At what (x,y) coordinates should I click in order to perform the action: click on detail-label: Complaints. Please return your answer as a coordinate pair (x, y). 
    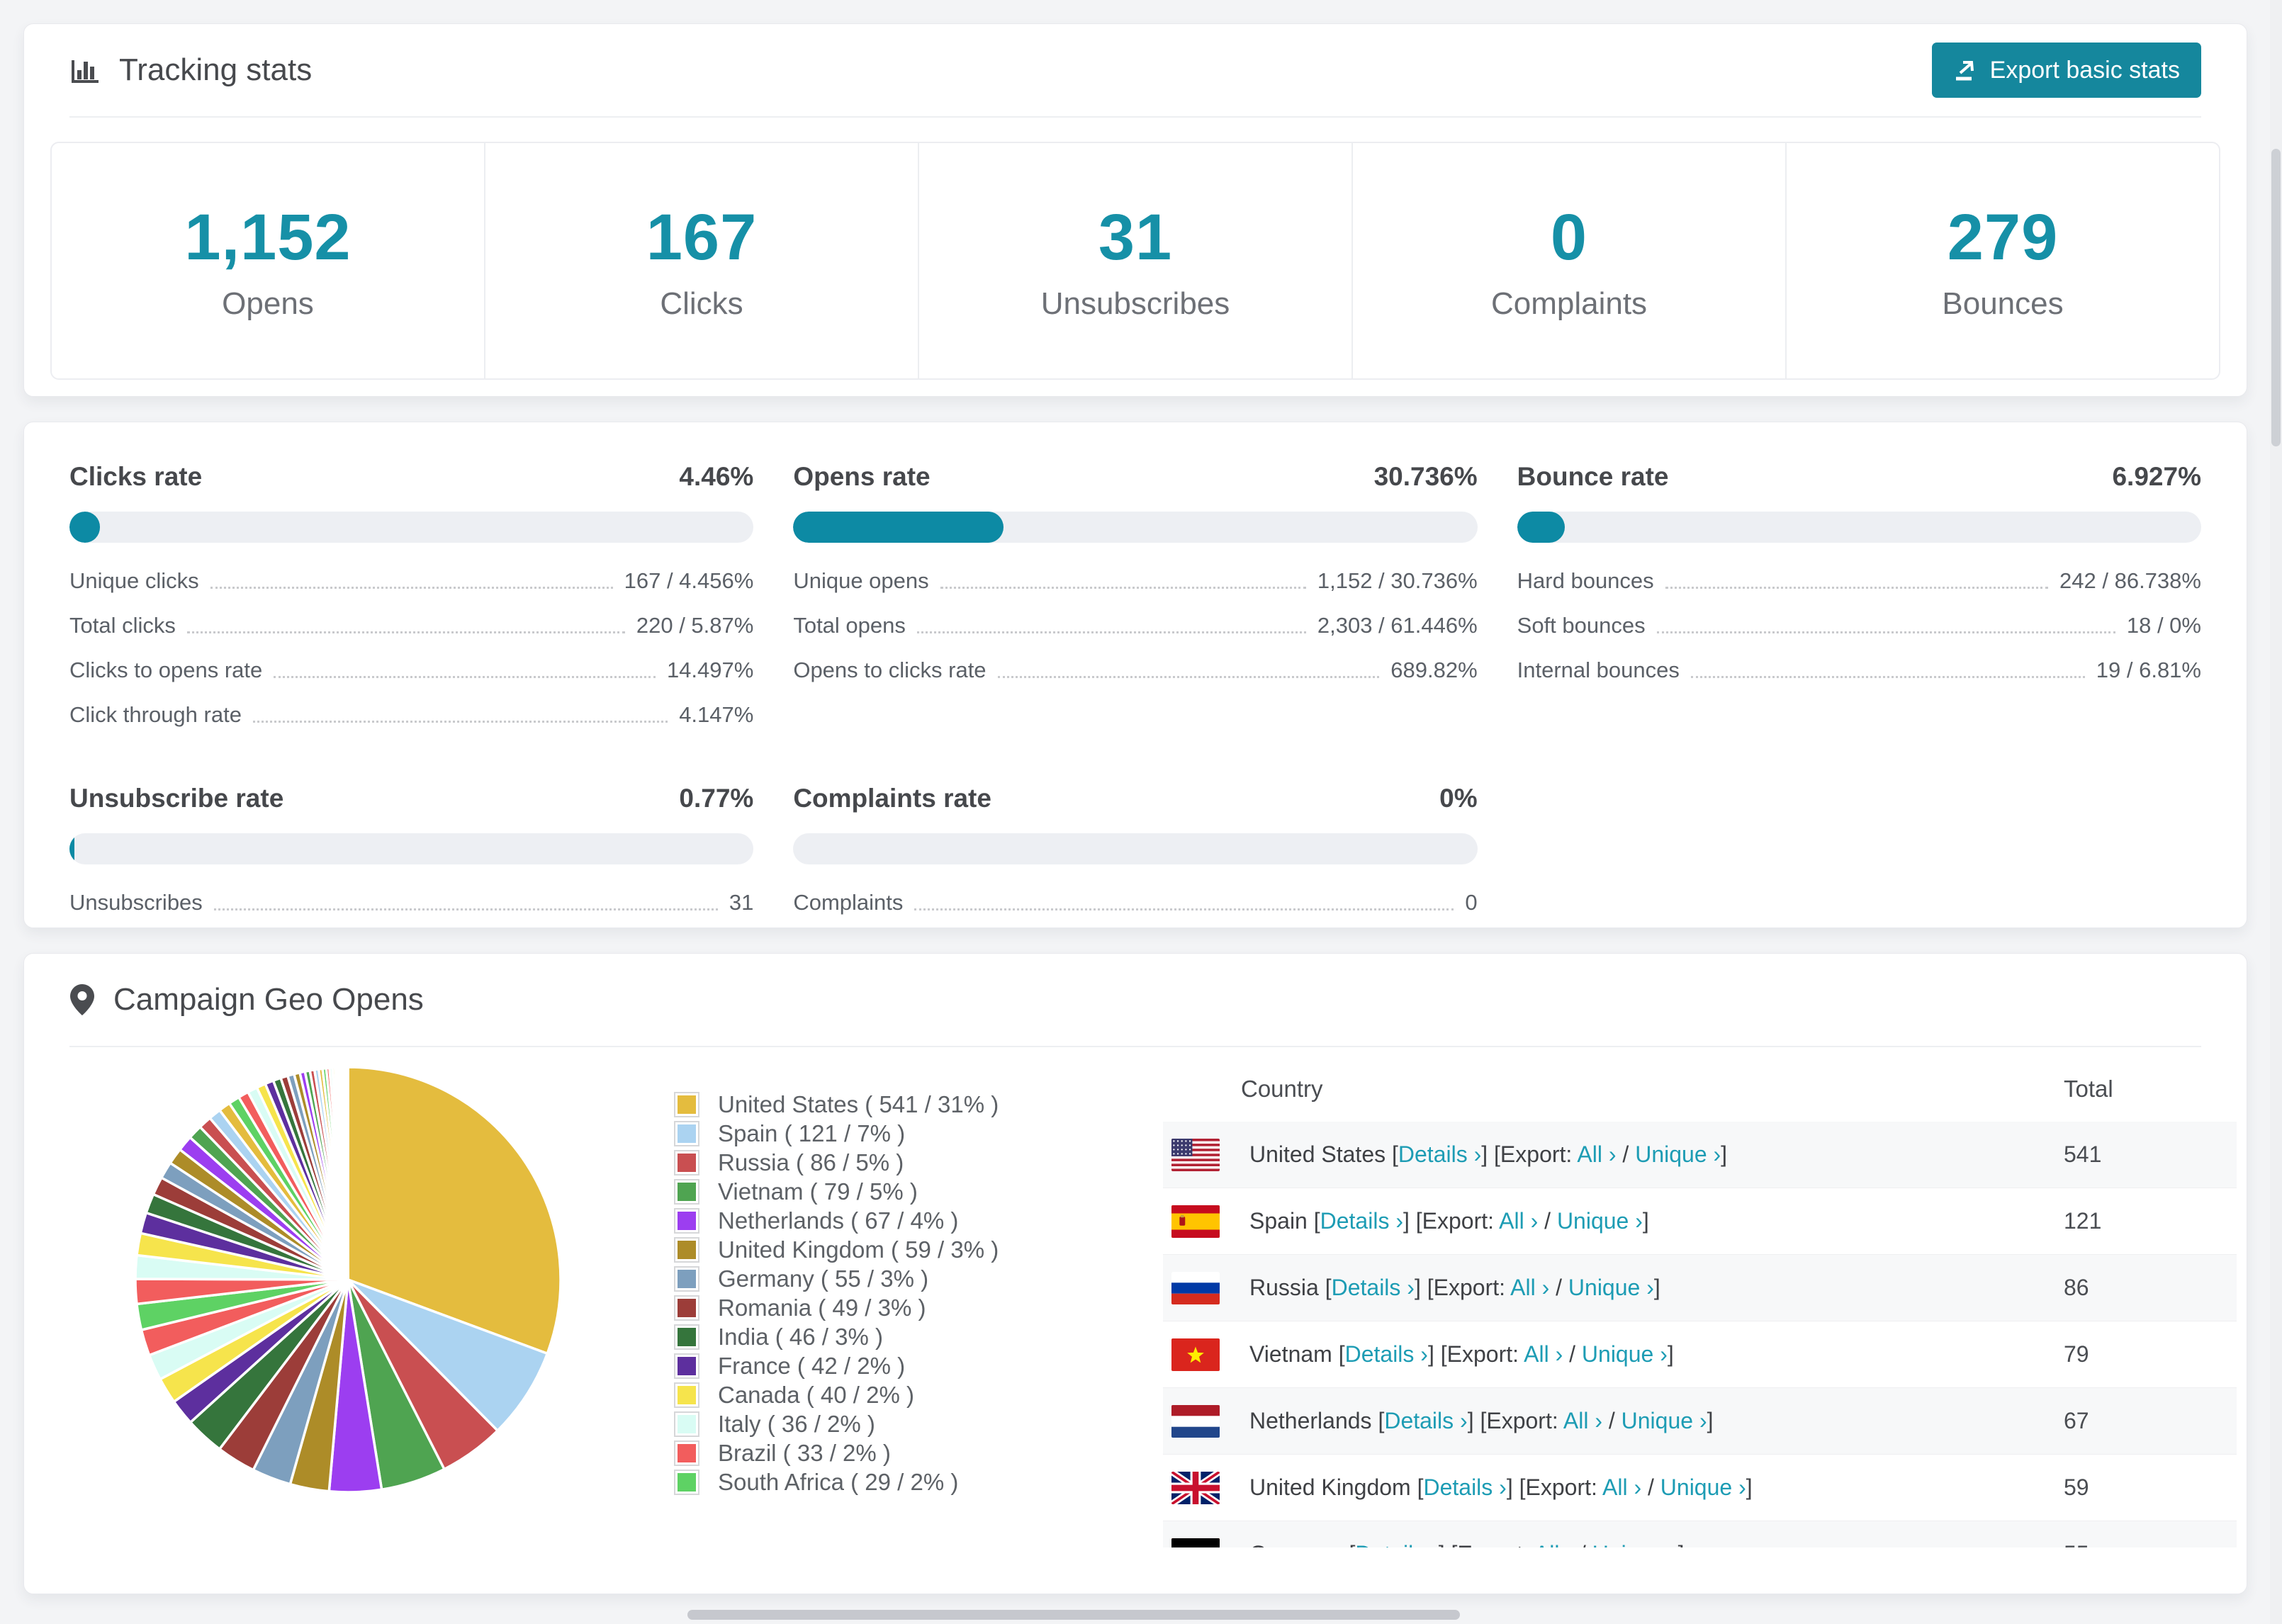
    Looking at the image, I should click on (849, 903).